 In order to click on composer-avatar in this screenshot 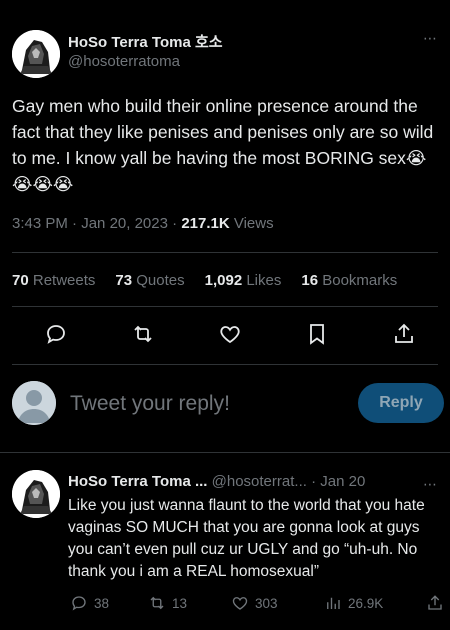, I will do `click(34, 403)`.